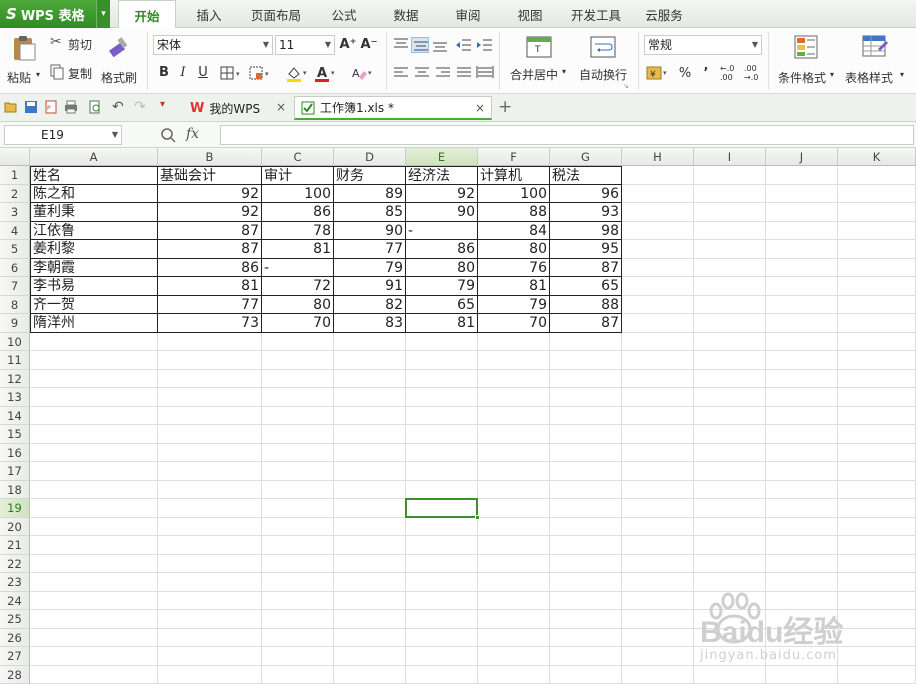 Image resolution: width=916 pixels, height=684 pixels. I want to click on cell-H24, so click(658, 600).